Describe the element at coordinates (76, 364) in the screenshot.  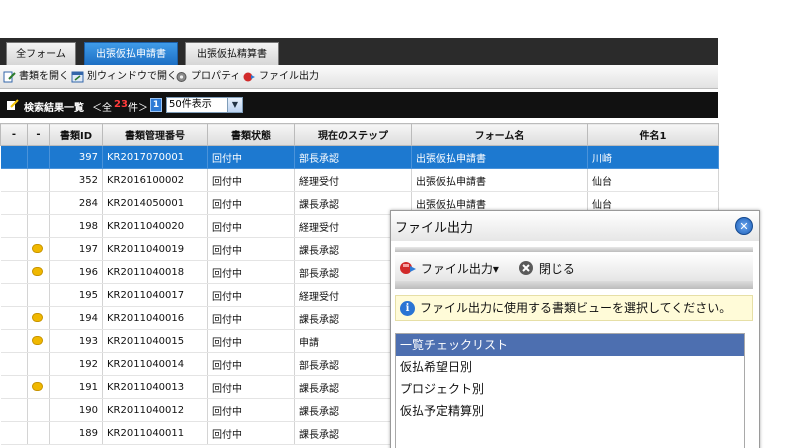
I see `document-id-cell: 192` at that location.